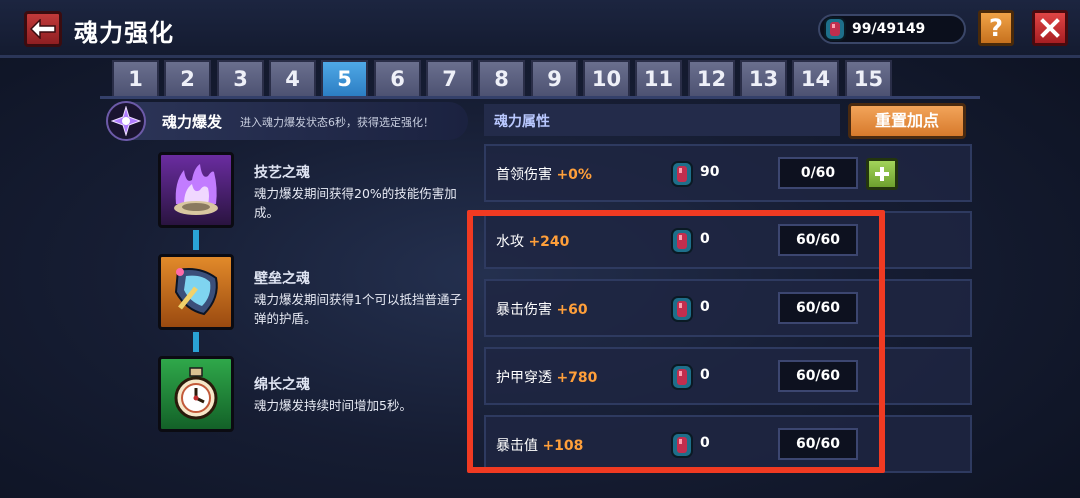 This screenshot has width=1080, height=498. What do you see at coordinates (524, 175) in the screenshot?
I see `attribute-name: 首领伤害` at bounding box center [524, 175].